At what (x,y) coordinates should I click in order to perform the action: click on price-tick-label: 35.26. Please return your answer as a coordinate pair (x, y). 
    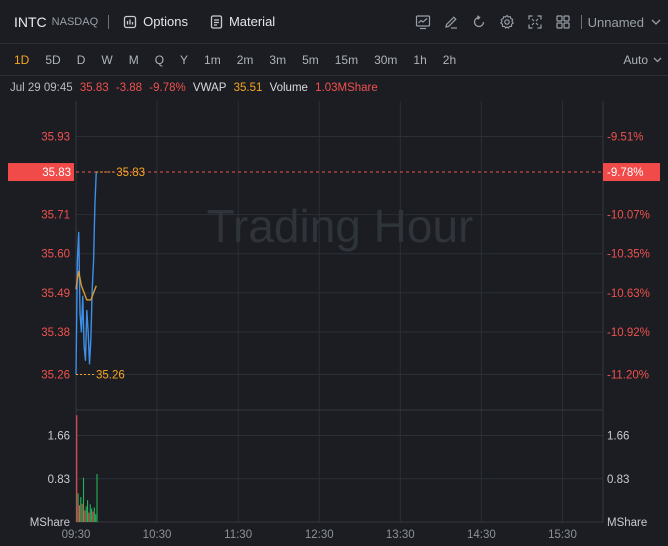
    Looking at the image, I should click on (55, 375).